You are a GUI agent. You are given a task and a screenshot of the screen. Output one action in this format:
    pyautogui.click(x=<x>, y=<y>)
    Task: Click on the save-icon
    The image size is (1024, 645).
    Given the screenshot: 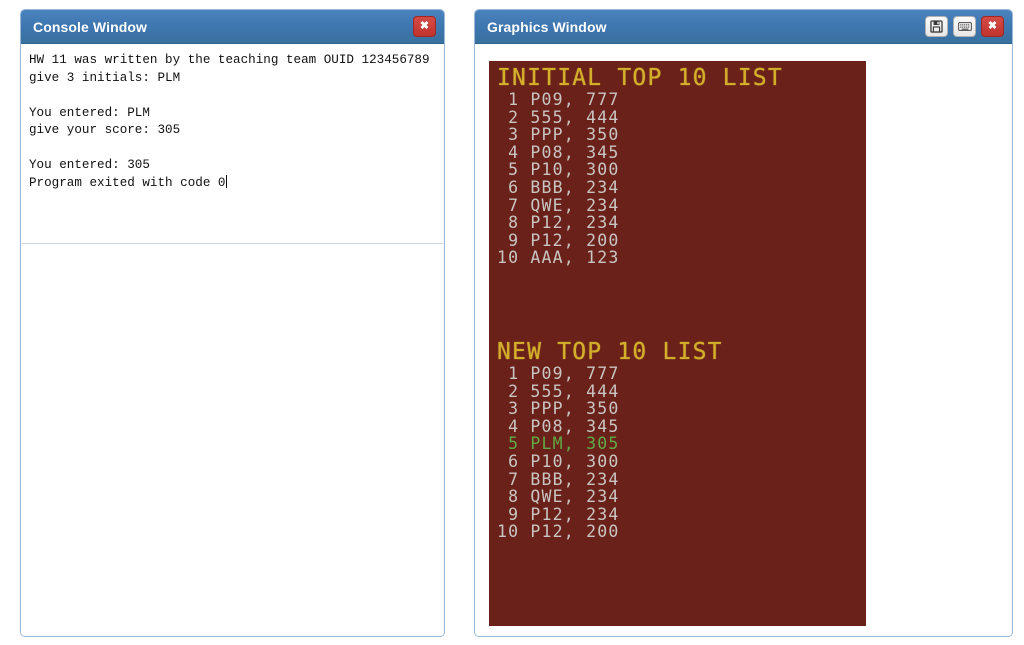 What is the action you would take?
    pyautogui.click(x=936, y=26)
    